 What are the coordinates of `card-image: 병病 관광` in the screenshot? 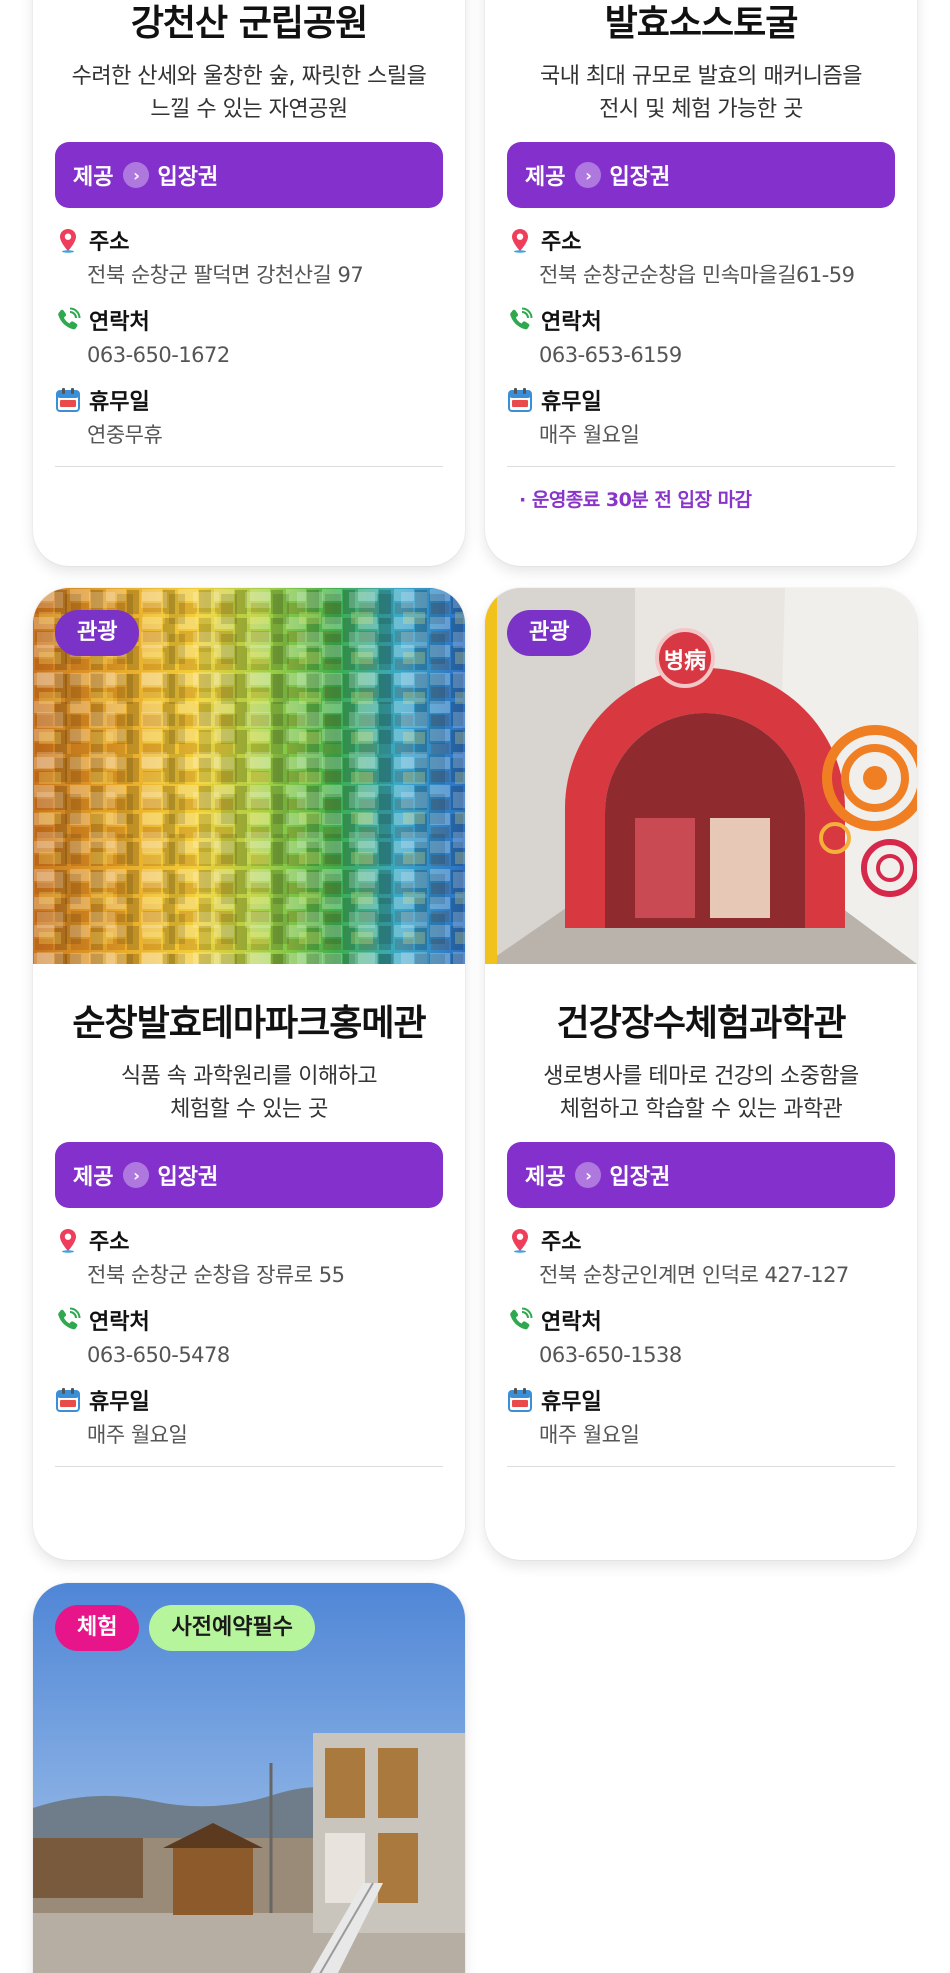 It's located at (701, 776).